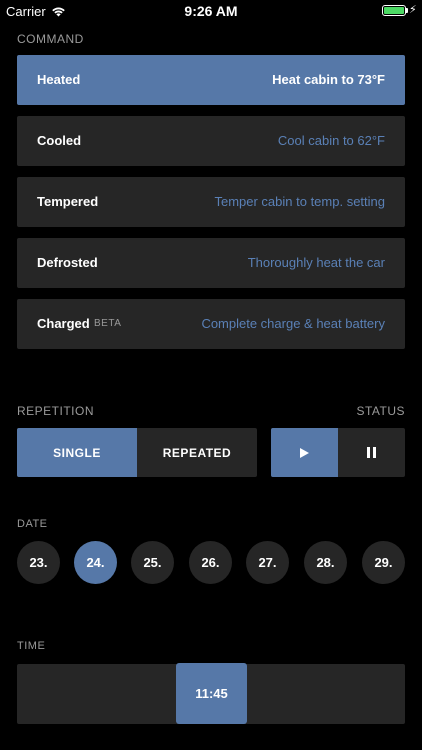 The height and width of the screenshot is (750, 422). What do you see at coordinates (413, 10) in the screenshot?
I see `charging-bolt-icon: ⚡` at bounding box center [413, 10].